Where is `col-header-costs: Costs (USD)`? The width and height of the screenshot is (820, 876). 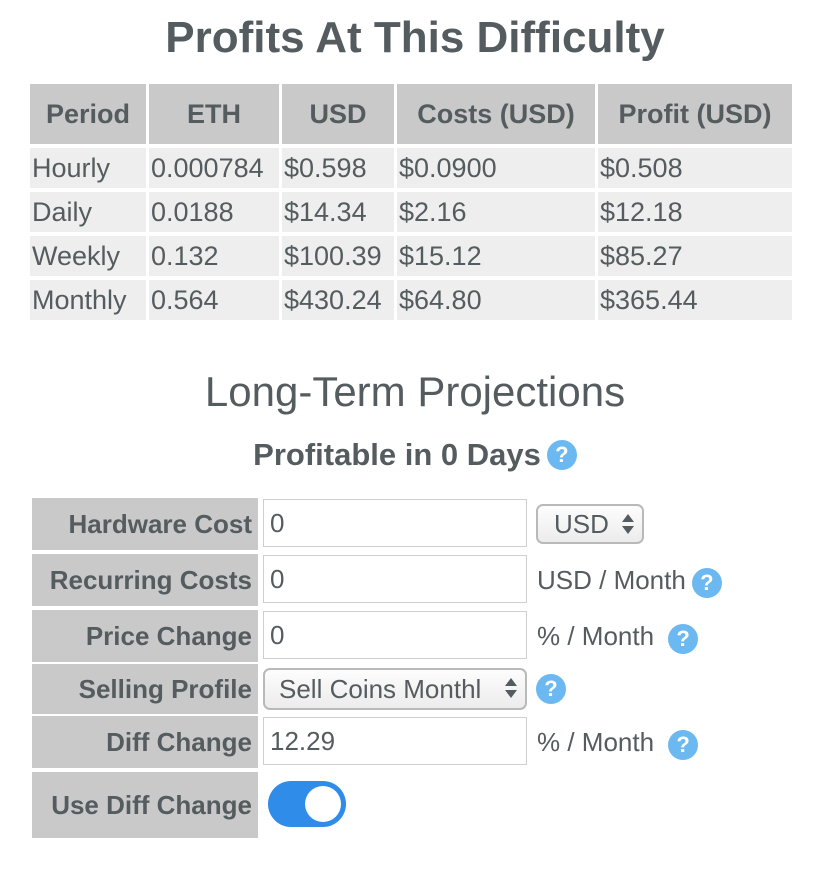 col-header-costs: Costs (USD) is located at coordinates (496, 114).